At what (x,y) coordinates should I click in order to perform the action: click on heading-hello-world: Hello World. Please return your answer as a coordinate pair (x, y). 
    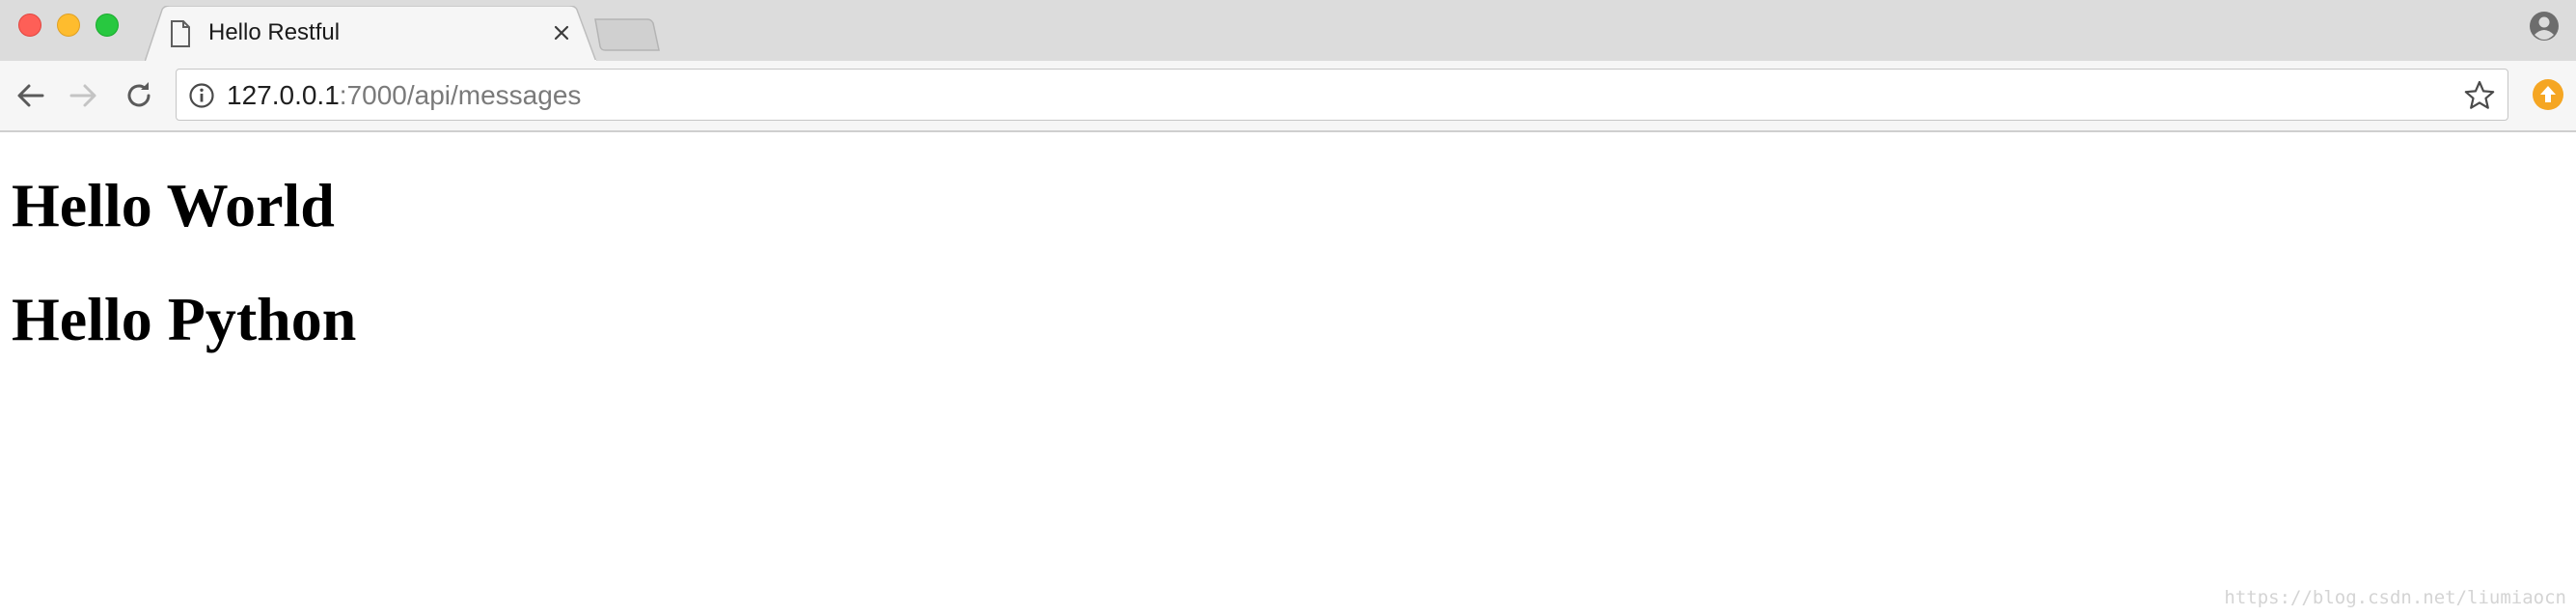
    Looking at the image, I should click on (174, 205).